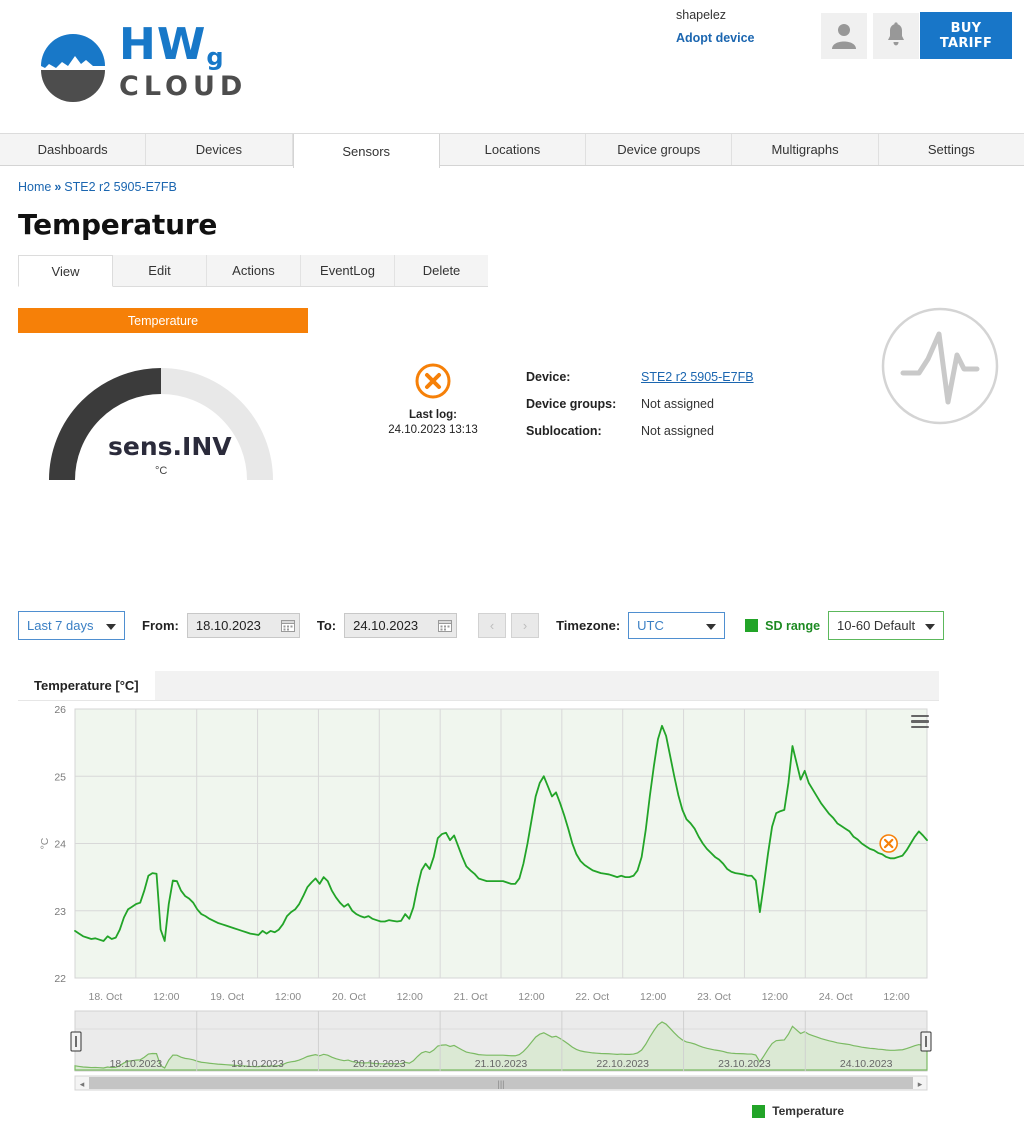 This screenshot has width=1024, height=1144. What do you see at coordinates (640, 377) in the screenshot?
I see `device-info-row: Device: STE2 r2 5905-E7FB` at bounding box center [640, 377].